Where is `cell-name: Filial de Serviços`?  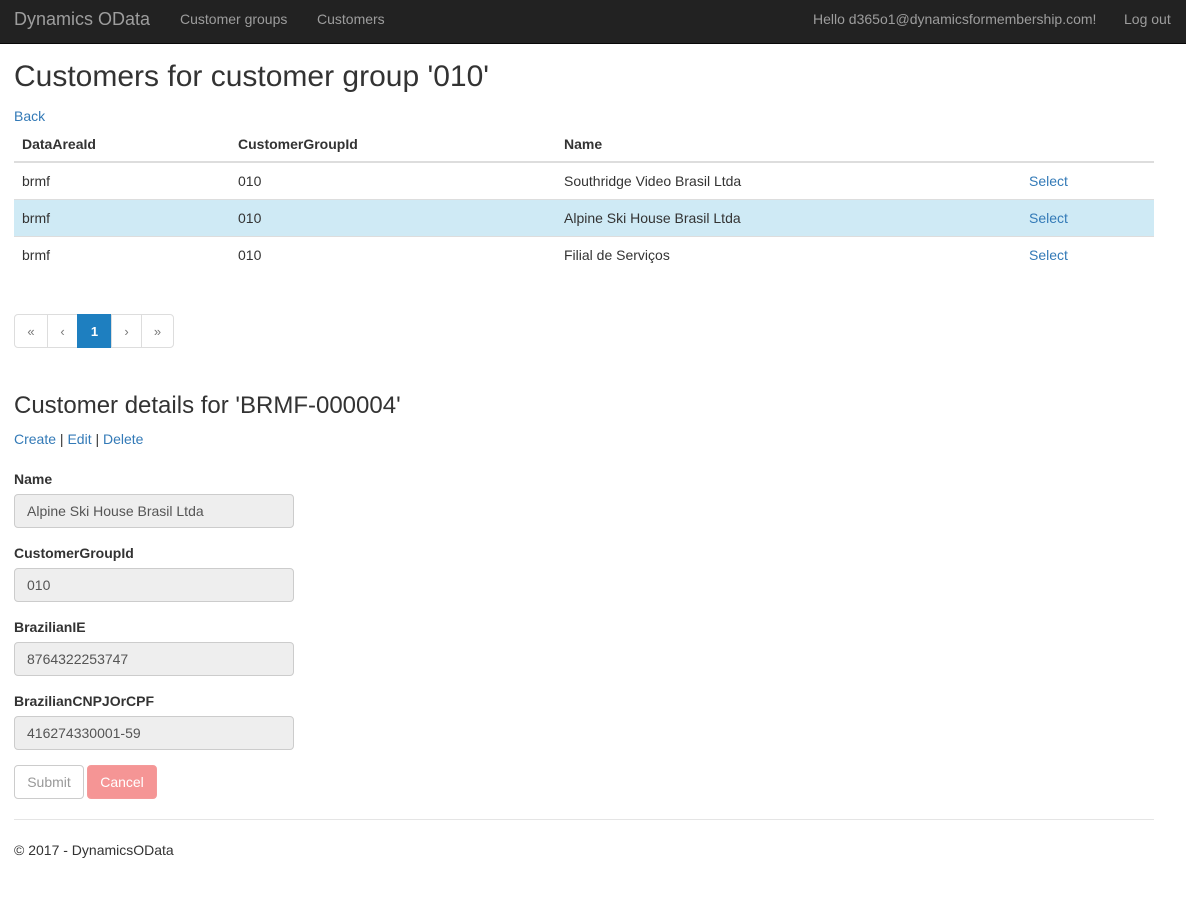 cell-name: Filial de Serviços is located at coordinates (788, 254).